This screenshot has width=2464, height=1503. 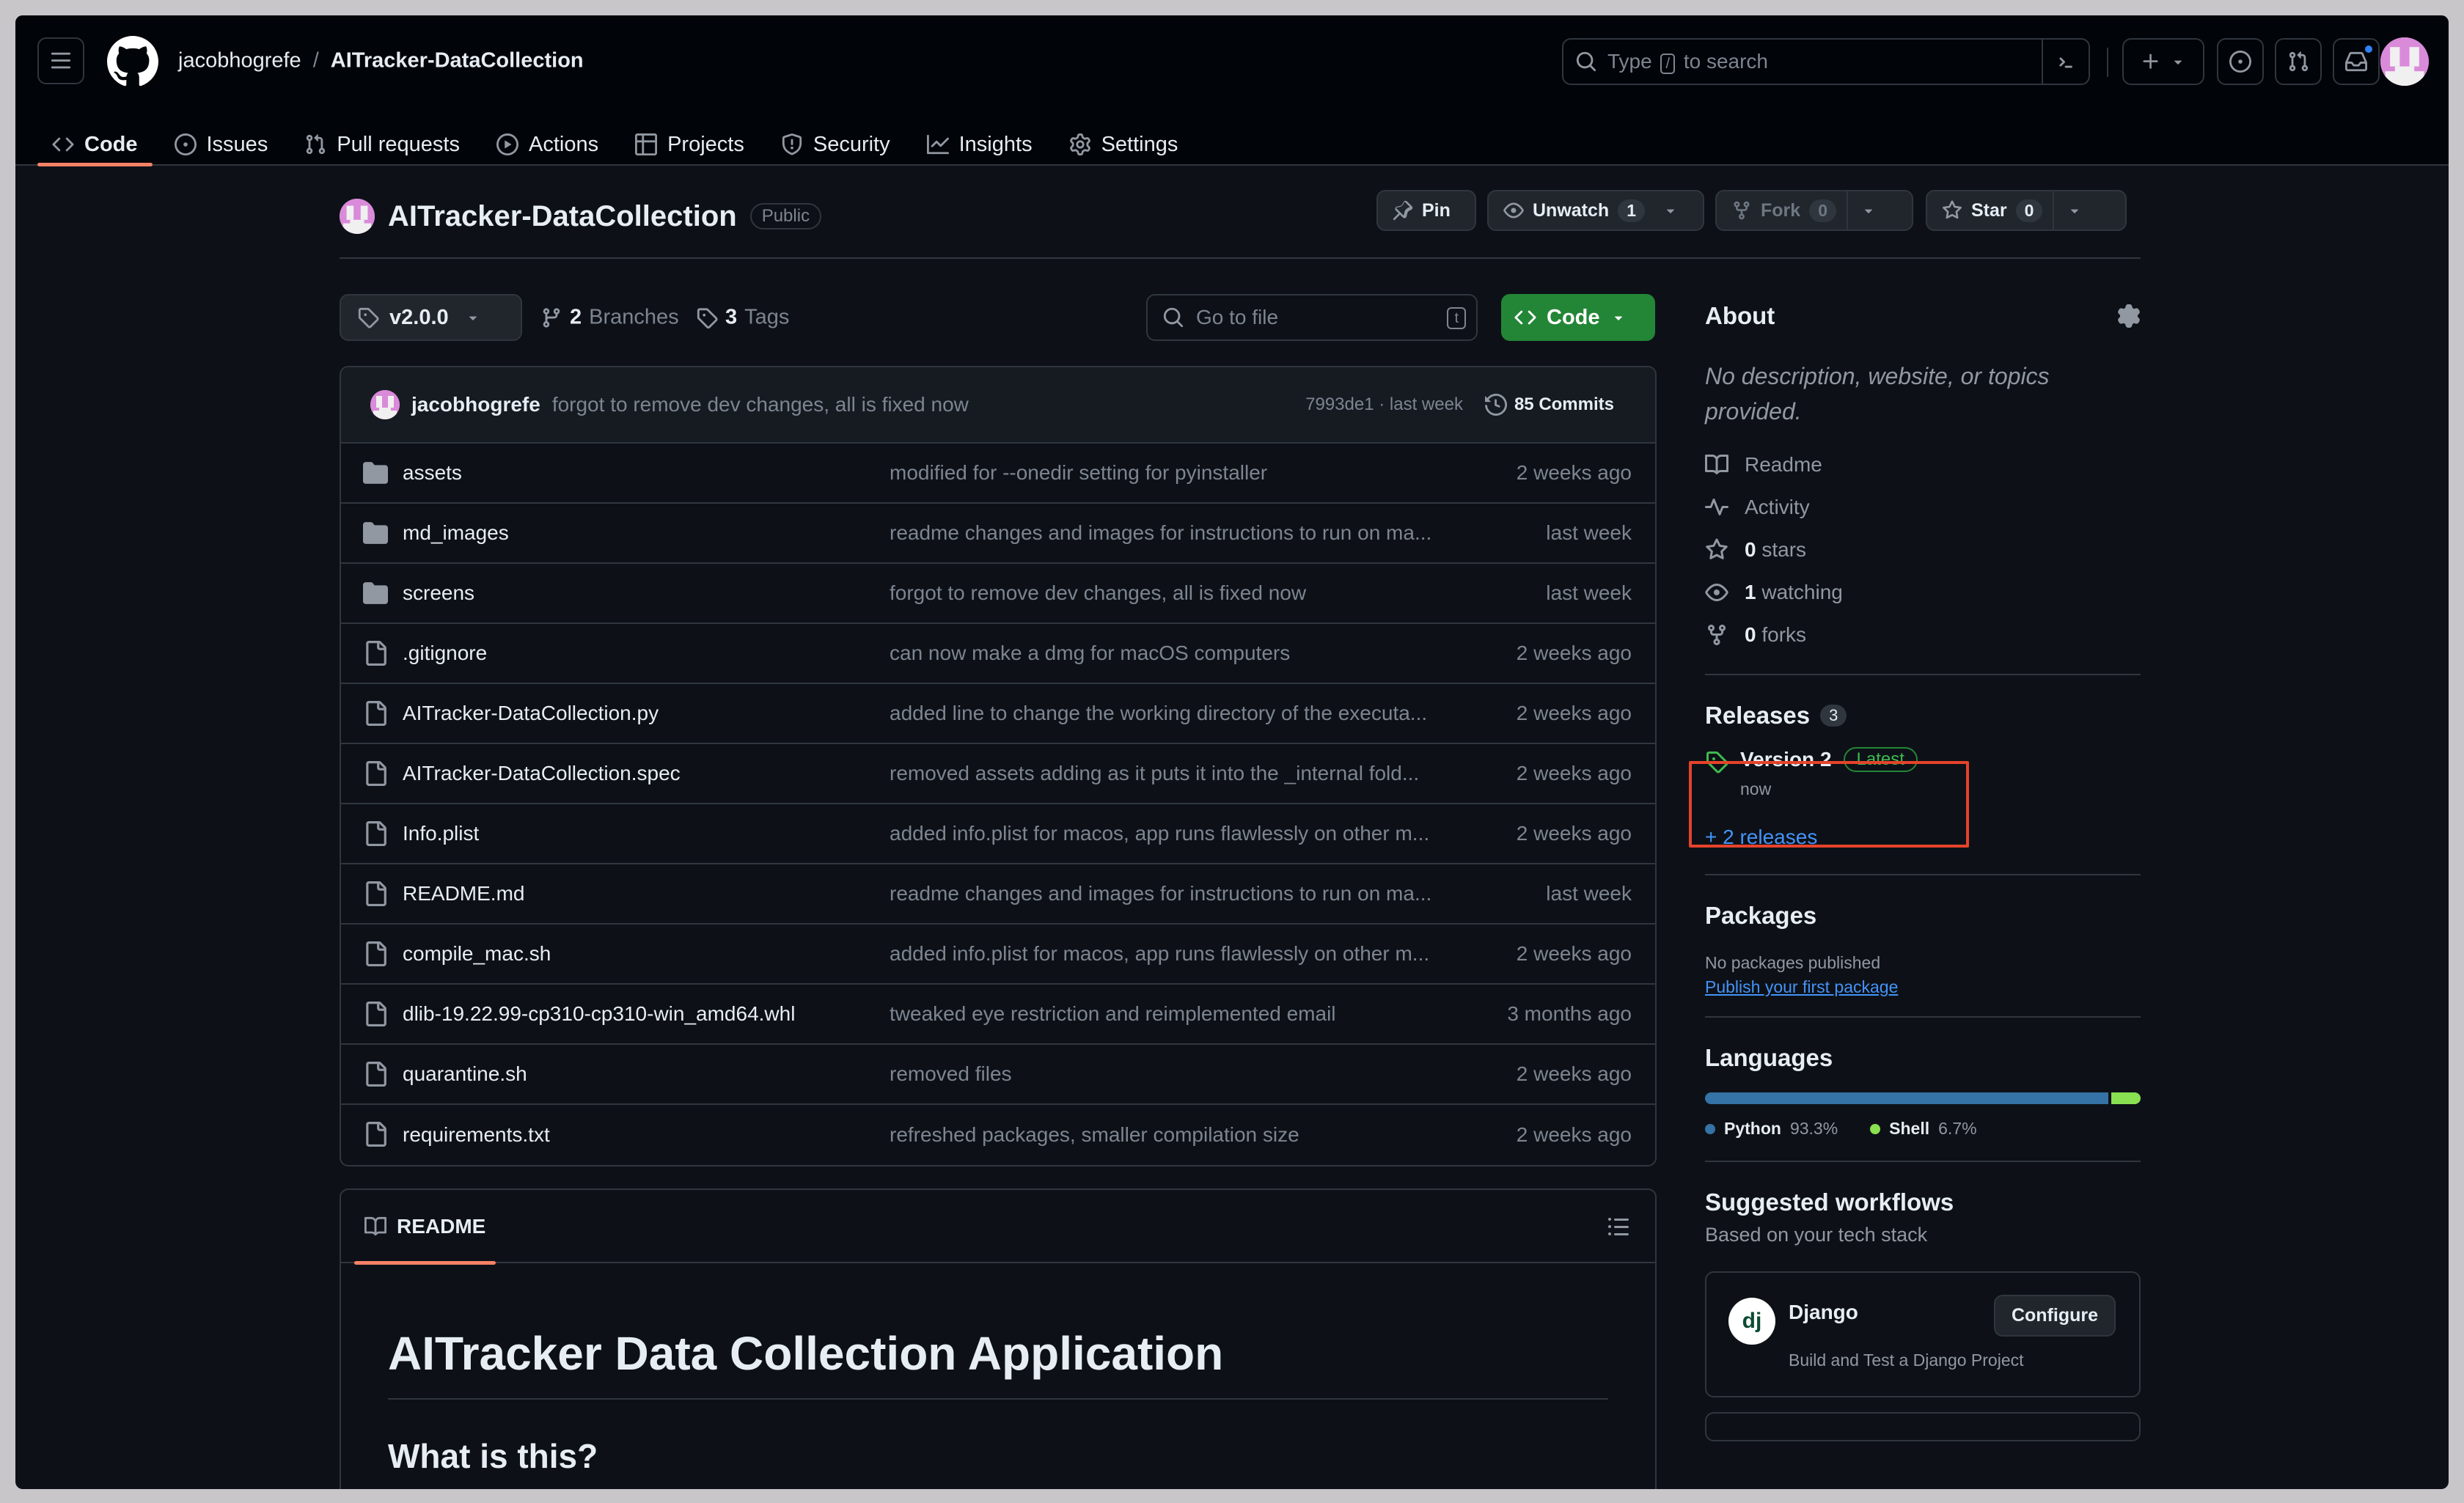 What do you see at coordinates (979, 144) in the screenshot?
I see `tab-insights: Insights` at bounding box center [979, 144].